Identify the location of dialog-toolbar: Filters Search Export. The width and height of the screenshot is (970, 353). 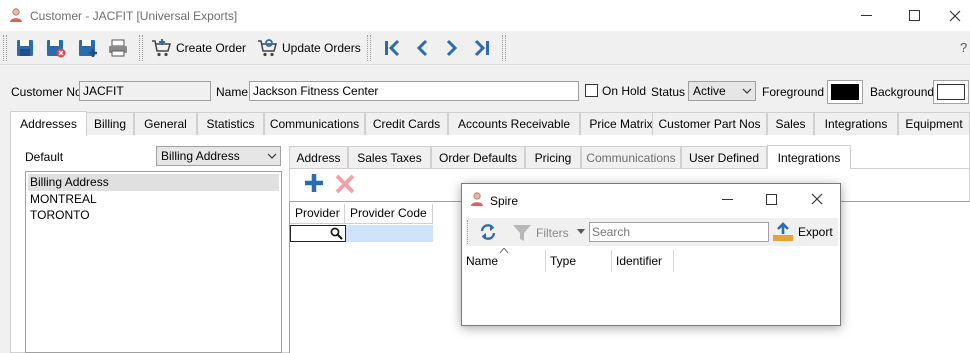
(652, 232).